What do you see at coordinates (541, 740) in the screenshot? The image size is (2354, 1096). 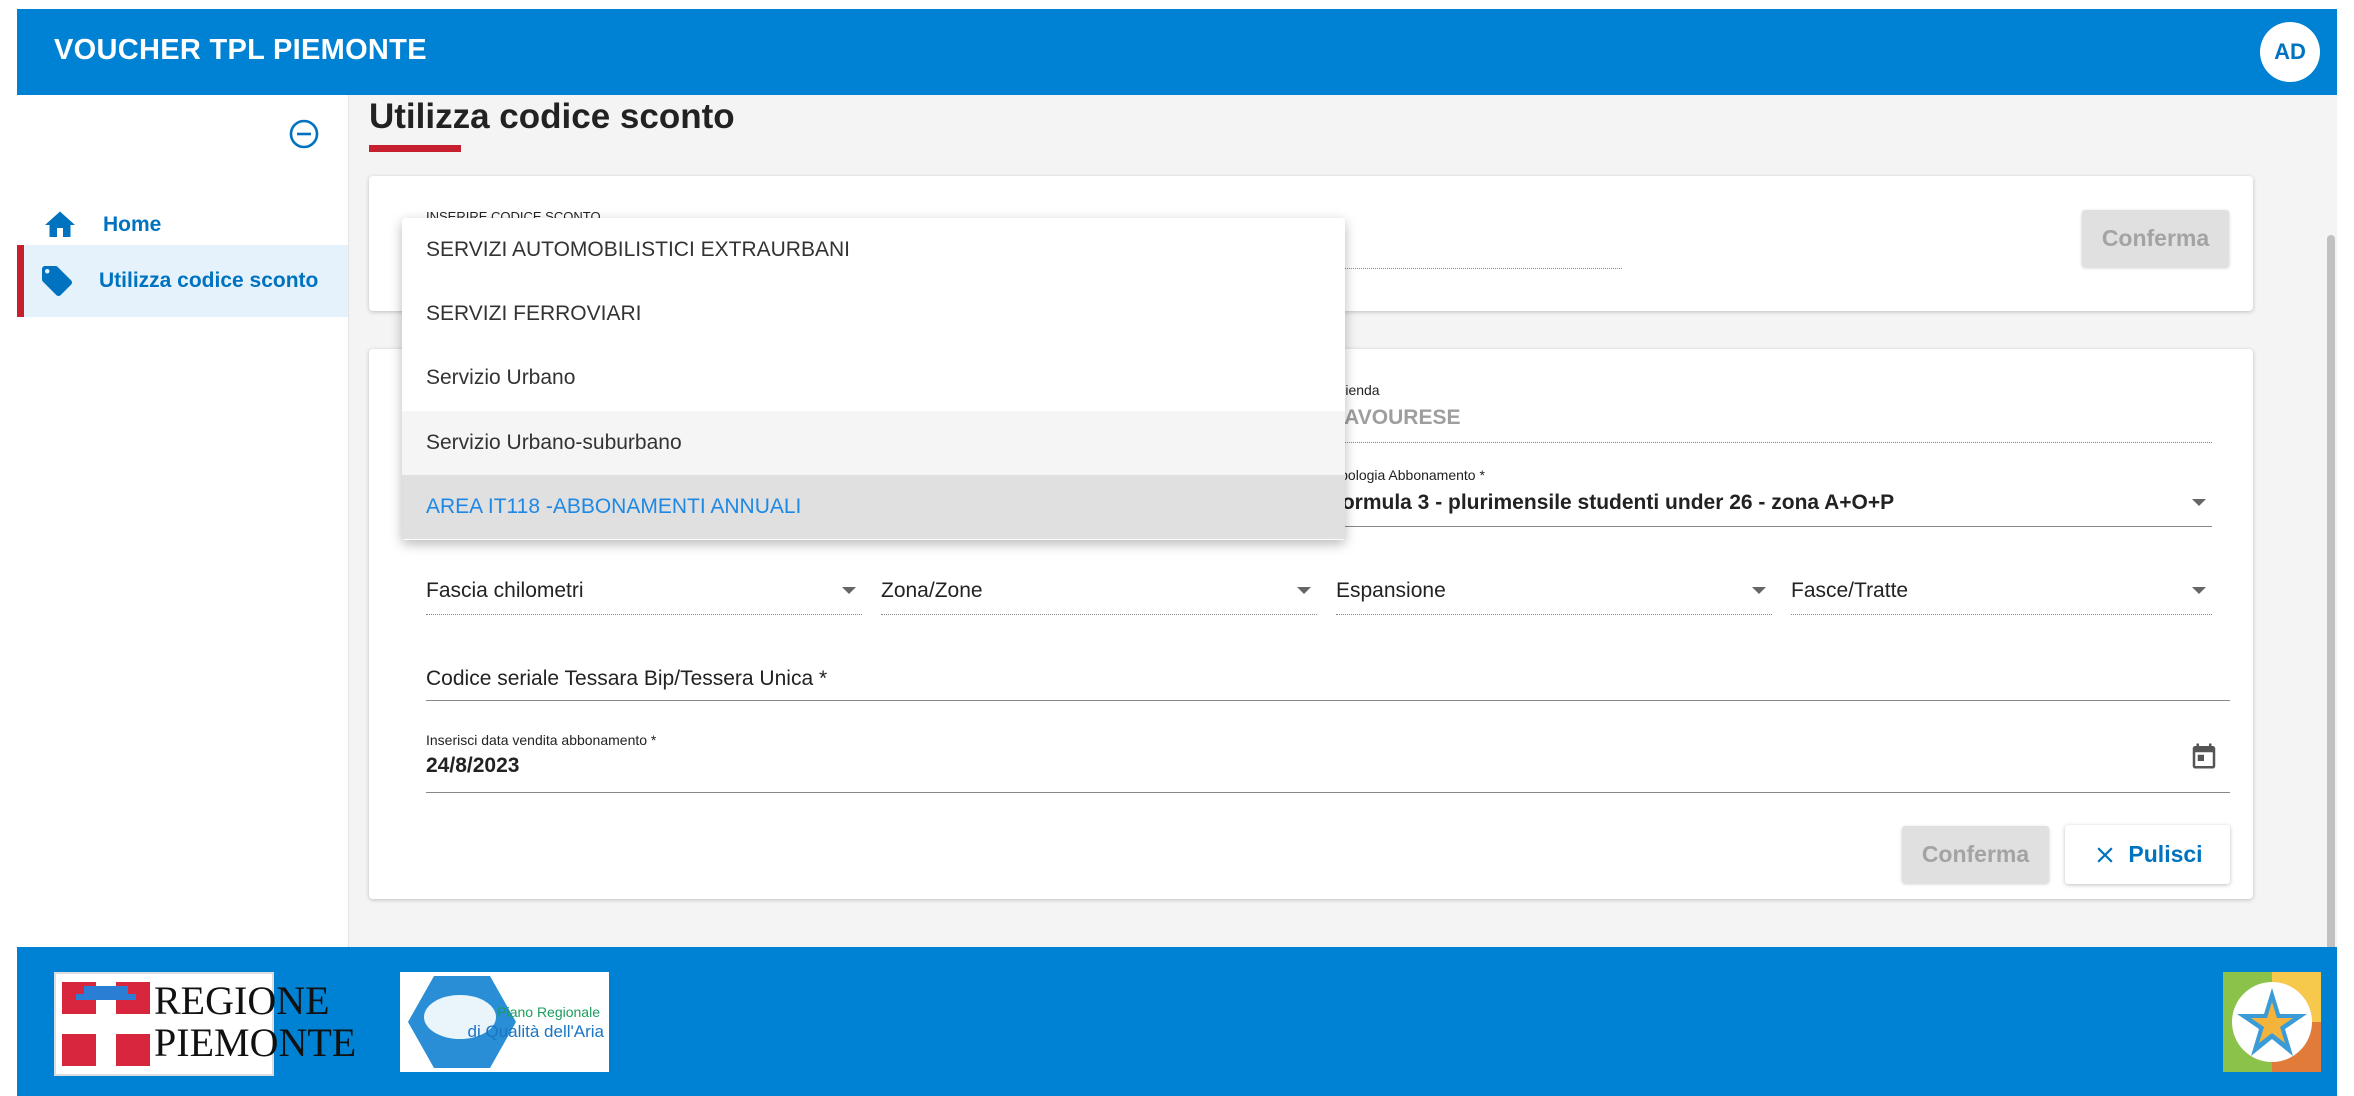 I see `data-vendita-label: Inserisci data vendita abbonamento *` at bounding box center [541, 740].